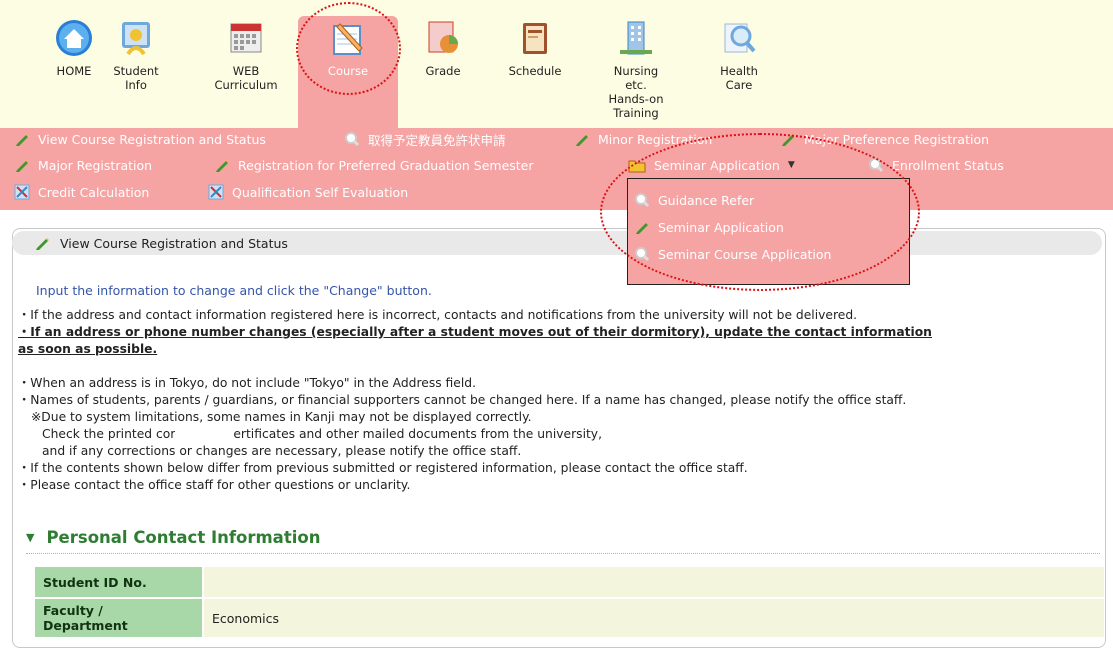 Image resolution: width=1113 pixels, height=648 pixels. What do you see at coordinates (636, 113) in the screenshot?
I see `nav-nursing-label-3: Training` at bounding box center [636, 113].